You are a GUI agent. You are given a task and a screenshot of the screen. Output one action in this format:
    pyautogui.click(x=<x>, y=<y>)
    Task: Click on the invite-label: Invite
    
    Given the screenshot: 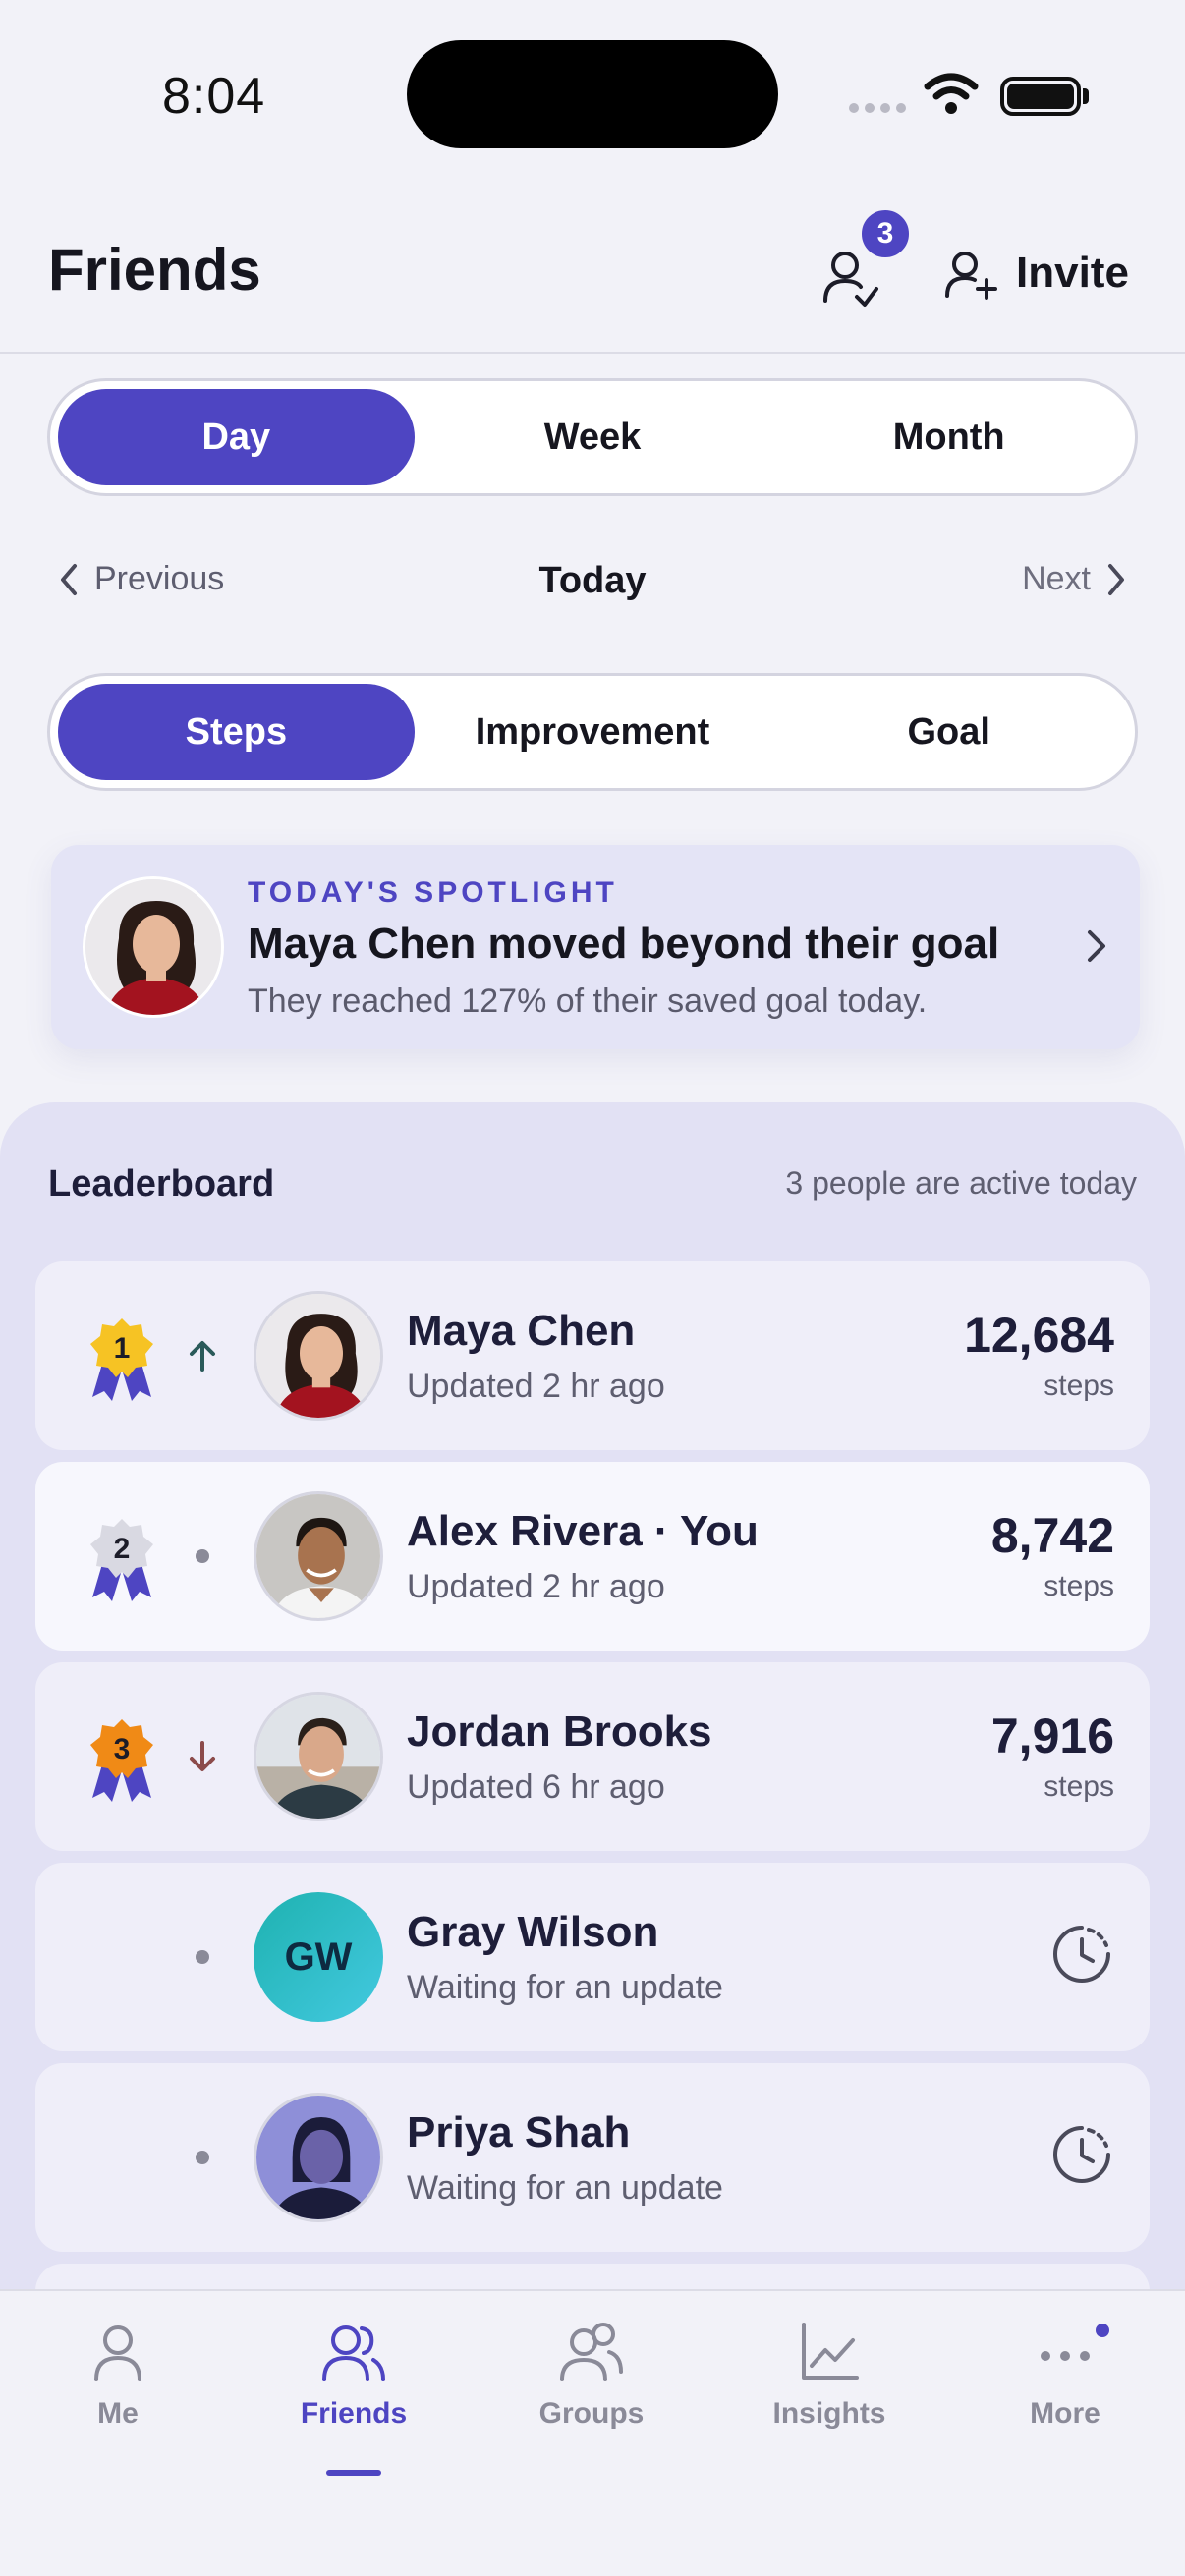 What is the action you would take?
    pyautogui.click(x=1072, y=273)
    